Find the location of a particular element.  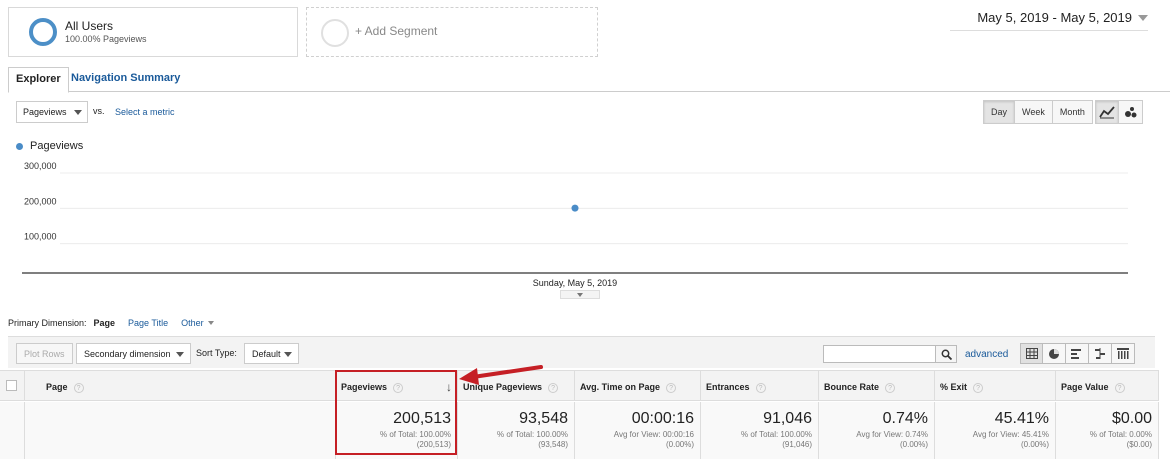

totals-page-cell is located at coordinates (179, 430).